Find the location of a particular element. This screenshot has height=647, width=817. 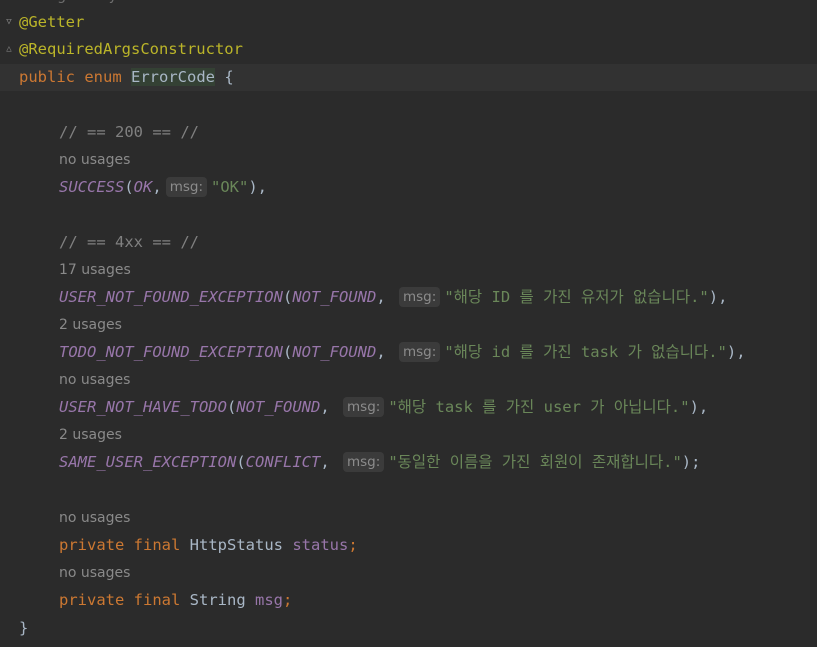

usages-hint: 17 usages is located at coordinates (95, 270).